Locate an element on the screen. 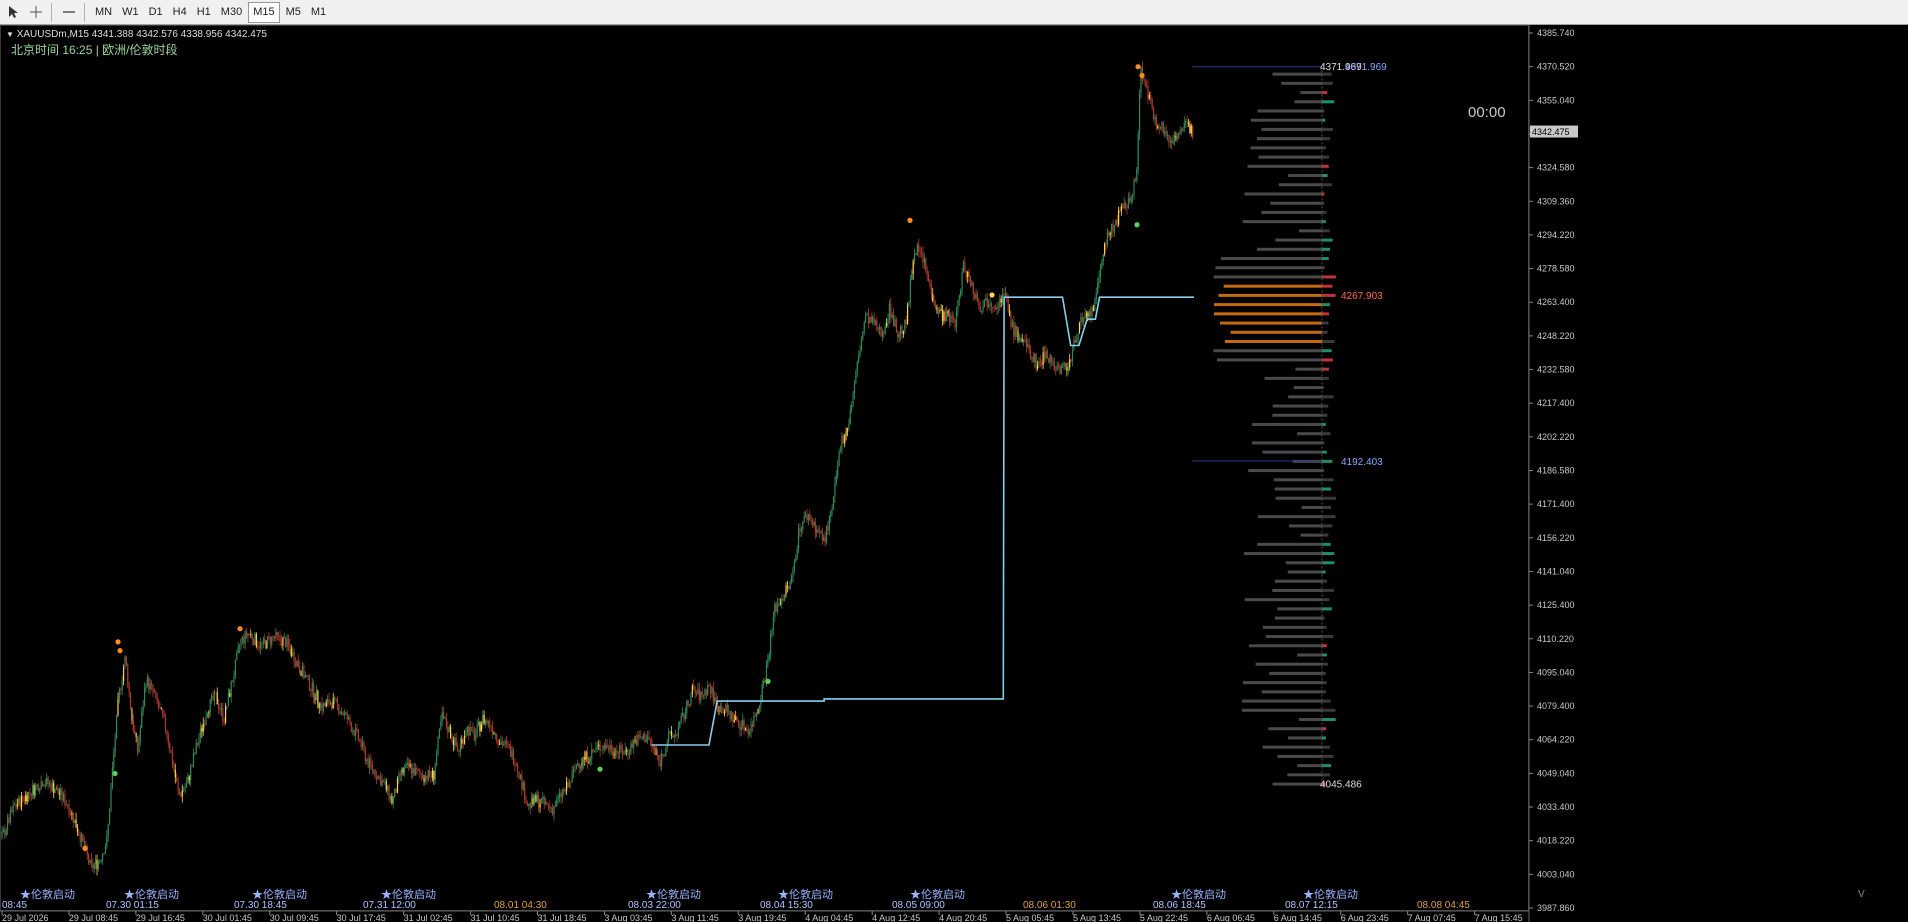 The width and height of the screenshot is (1908, 922). crosshair-tool-button is located at coordinates (36, 12).